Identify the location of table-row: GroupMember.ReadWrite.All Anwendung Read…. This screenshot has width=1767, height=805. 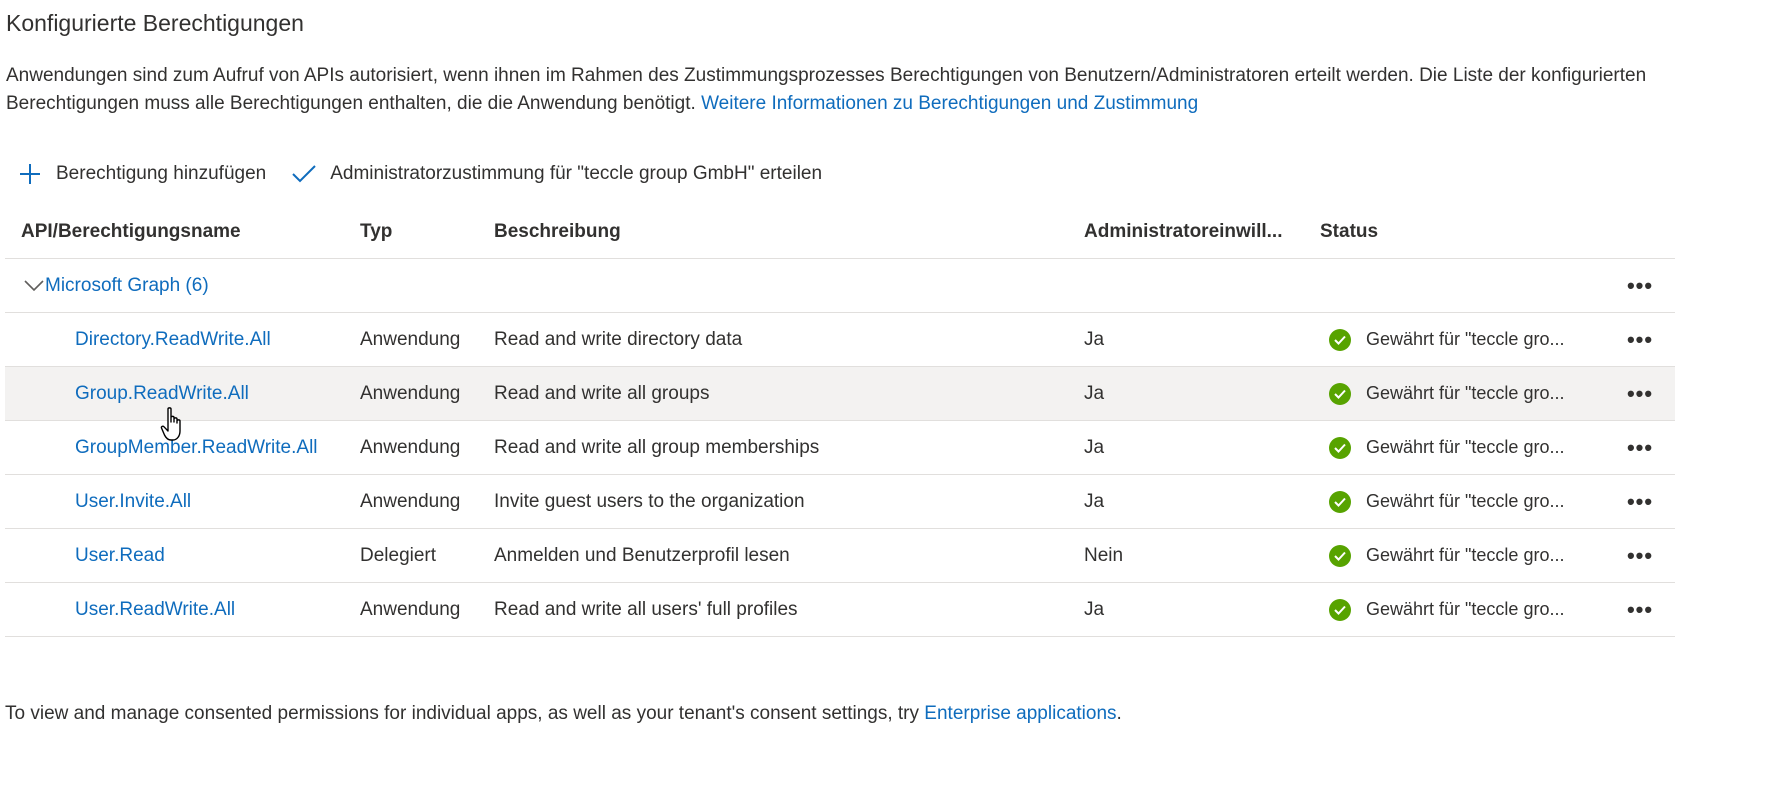
(840, 447).